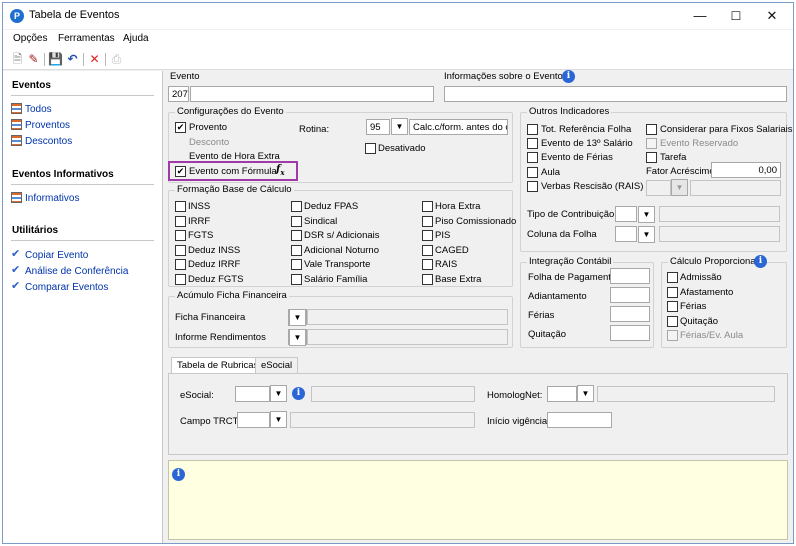 This screenshot has width=796, height=546. I want to click on formula-checkbox: ✔, so click(180, 171).